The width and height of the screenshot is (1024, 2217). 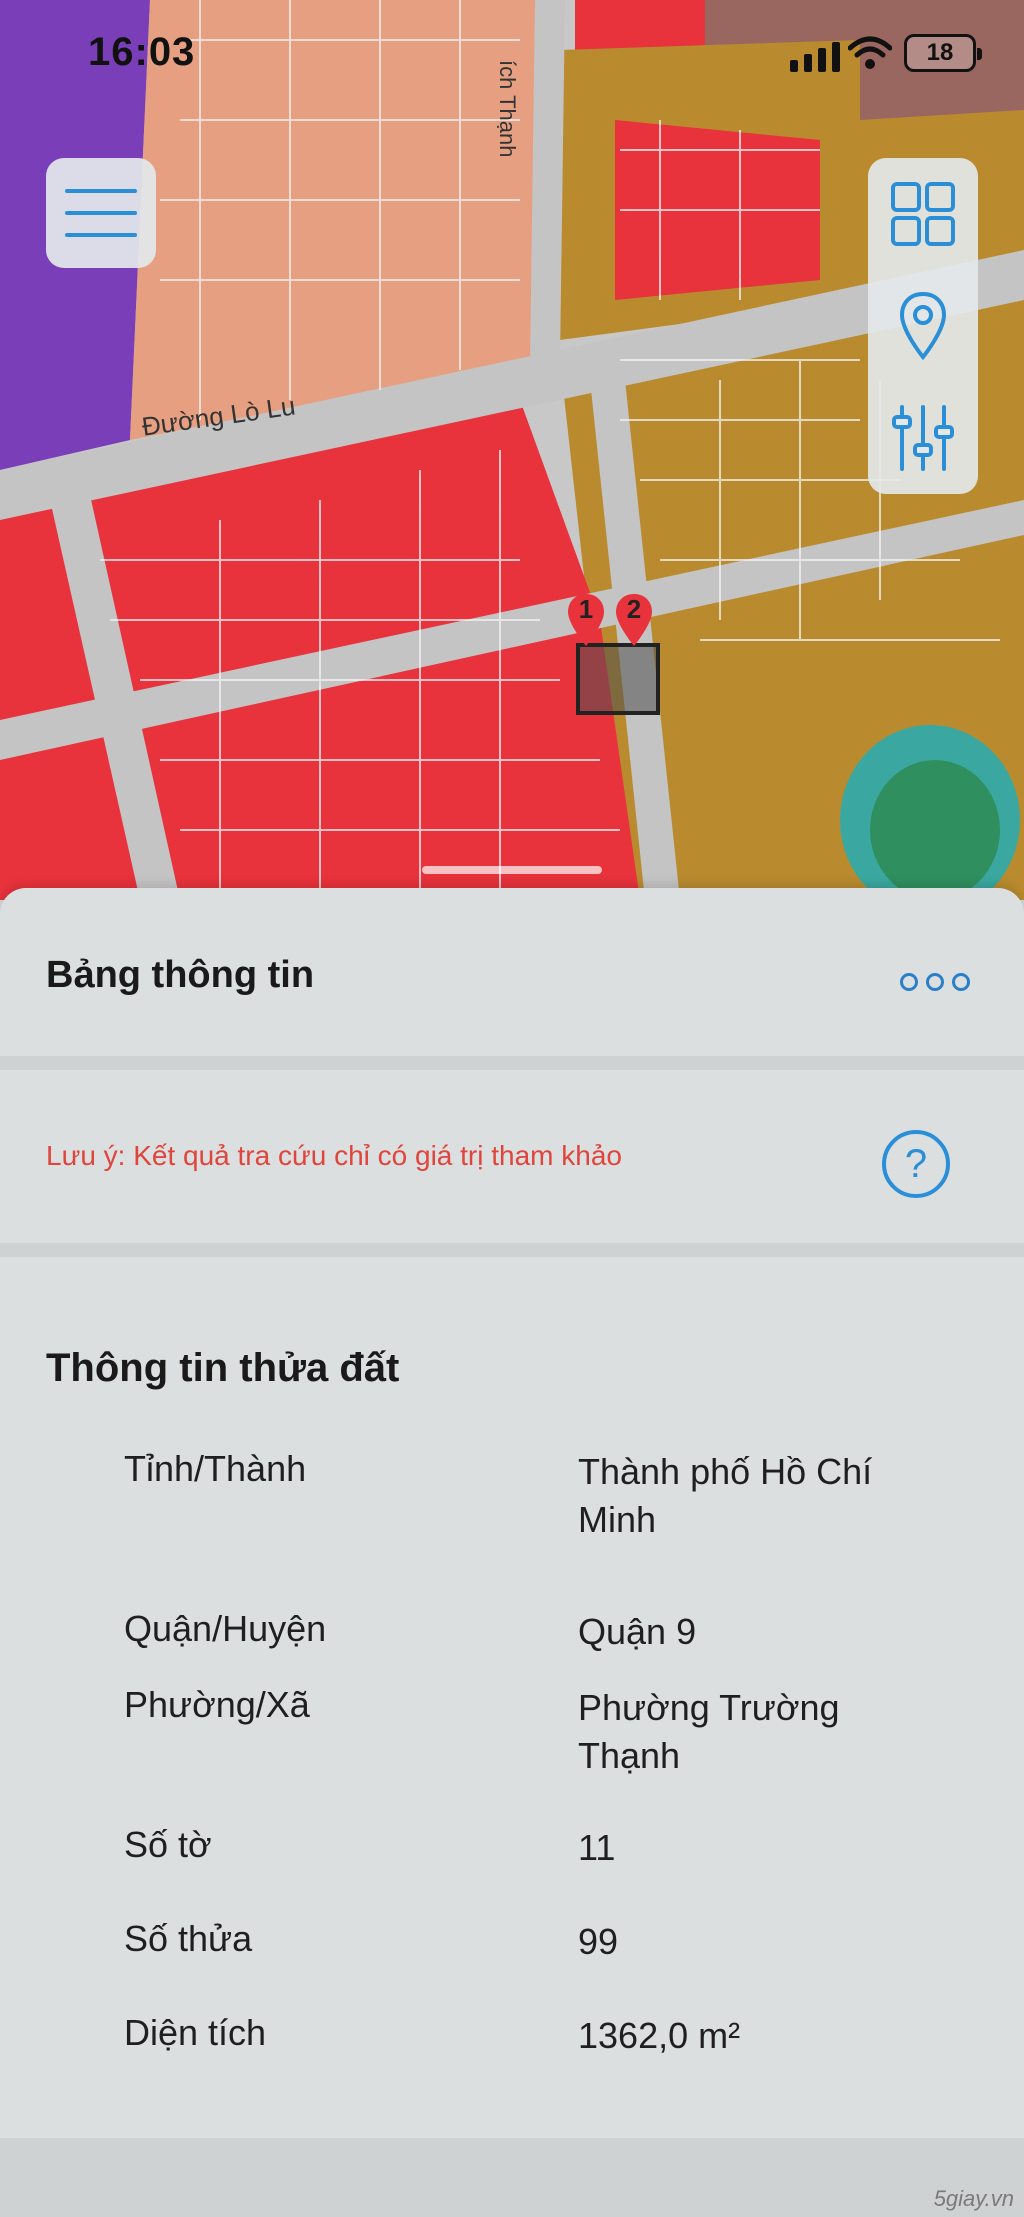 I want to click on info-label: Quận/Huyện, so click(x=225, y=1628).